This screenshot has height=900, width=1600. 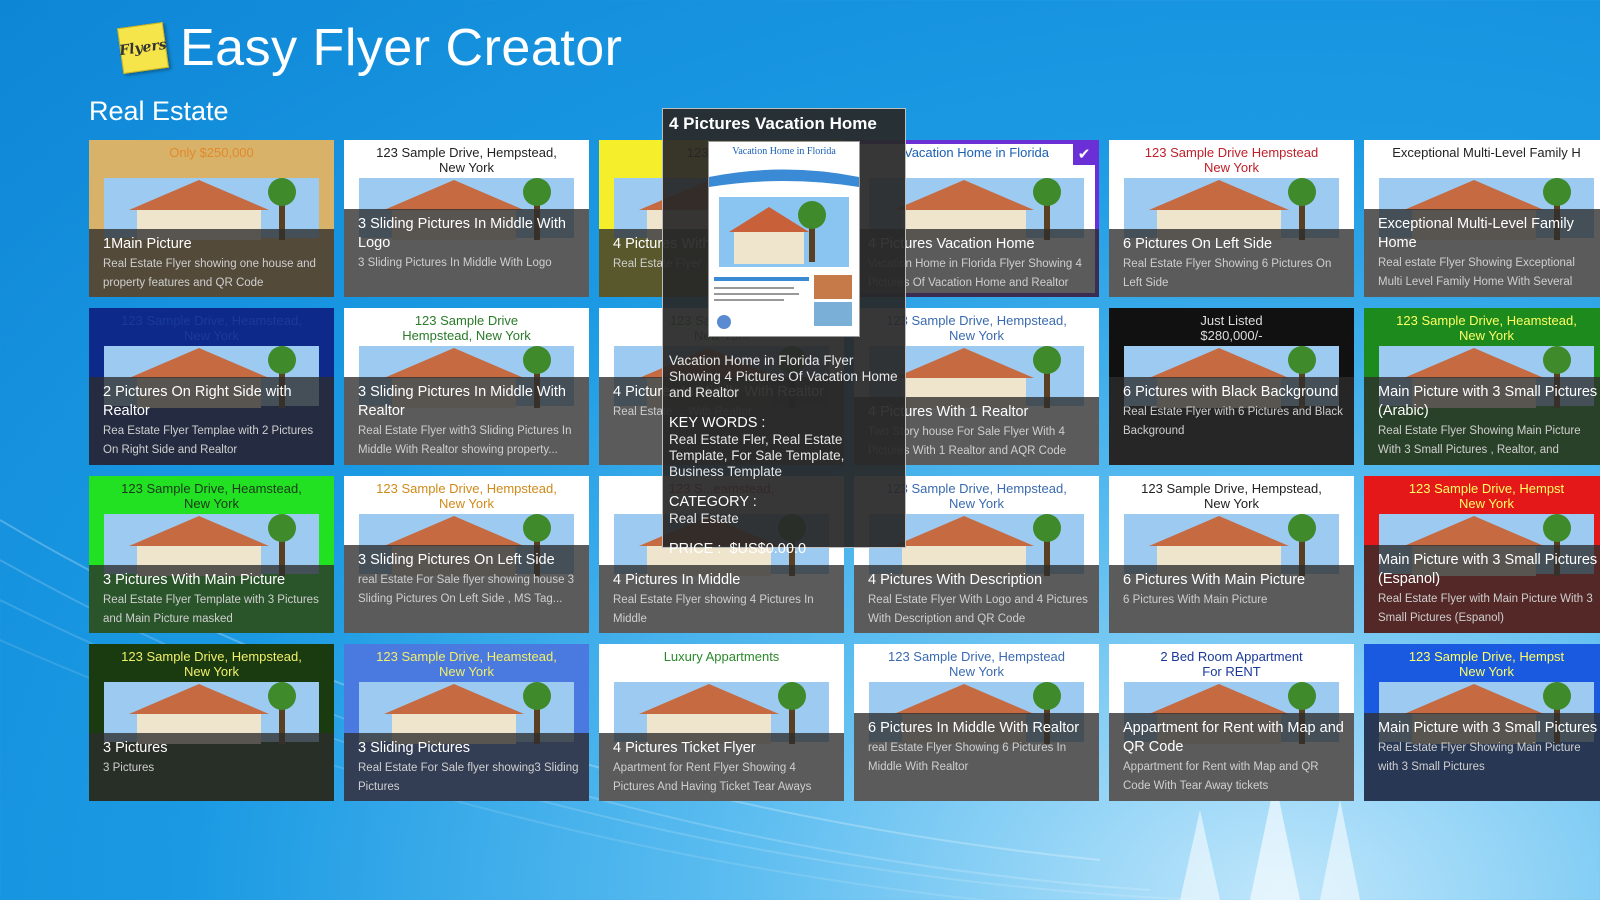 I want to click on tile-title: 4 Pictures Ticket Flyer, so click(x=684, y=748).